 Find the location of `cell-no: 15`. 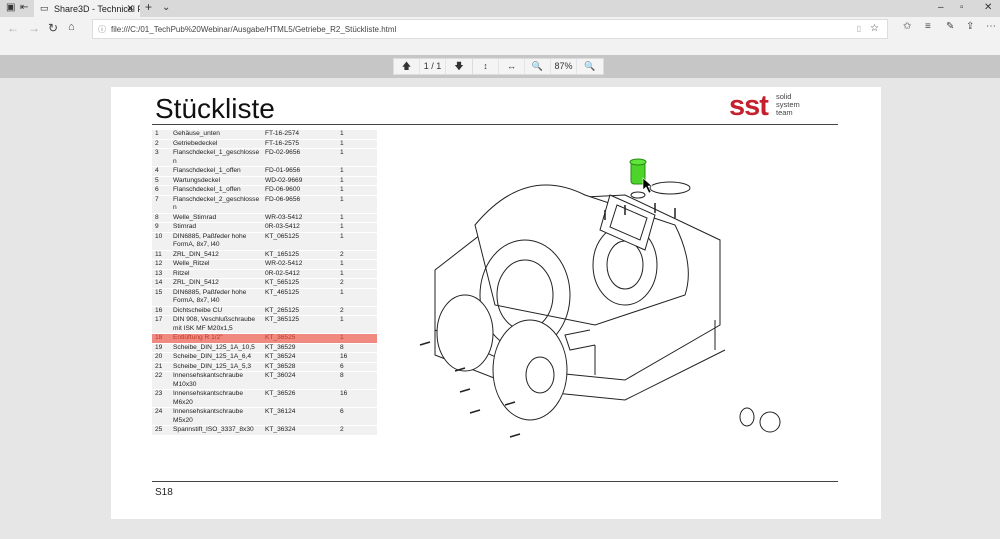

cell-no: 15 is located at coordinates (161, 297).